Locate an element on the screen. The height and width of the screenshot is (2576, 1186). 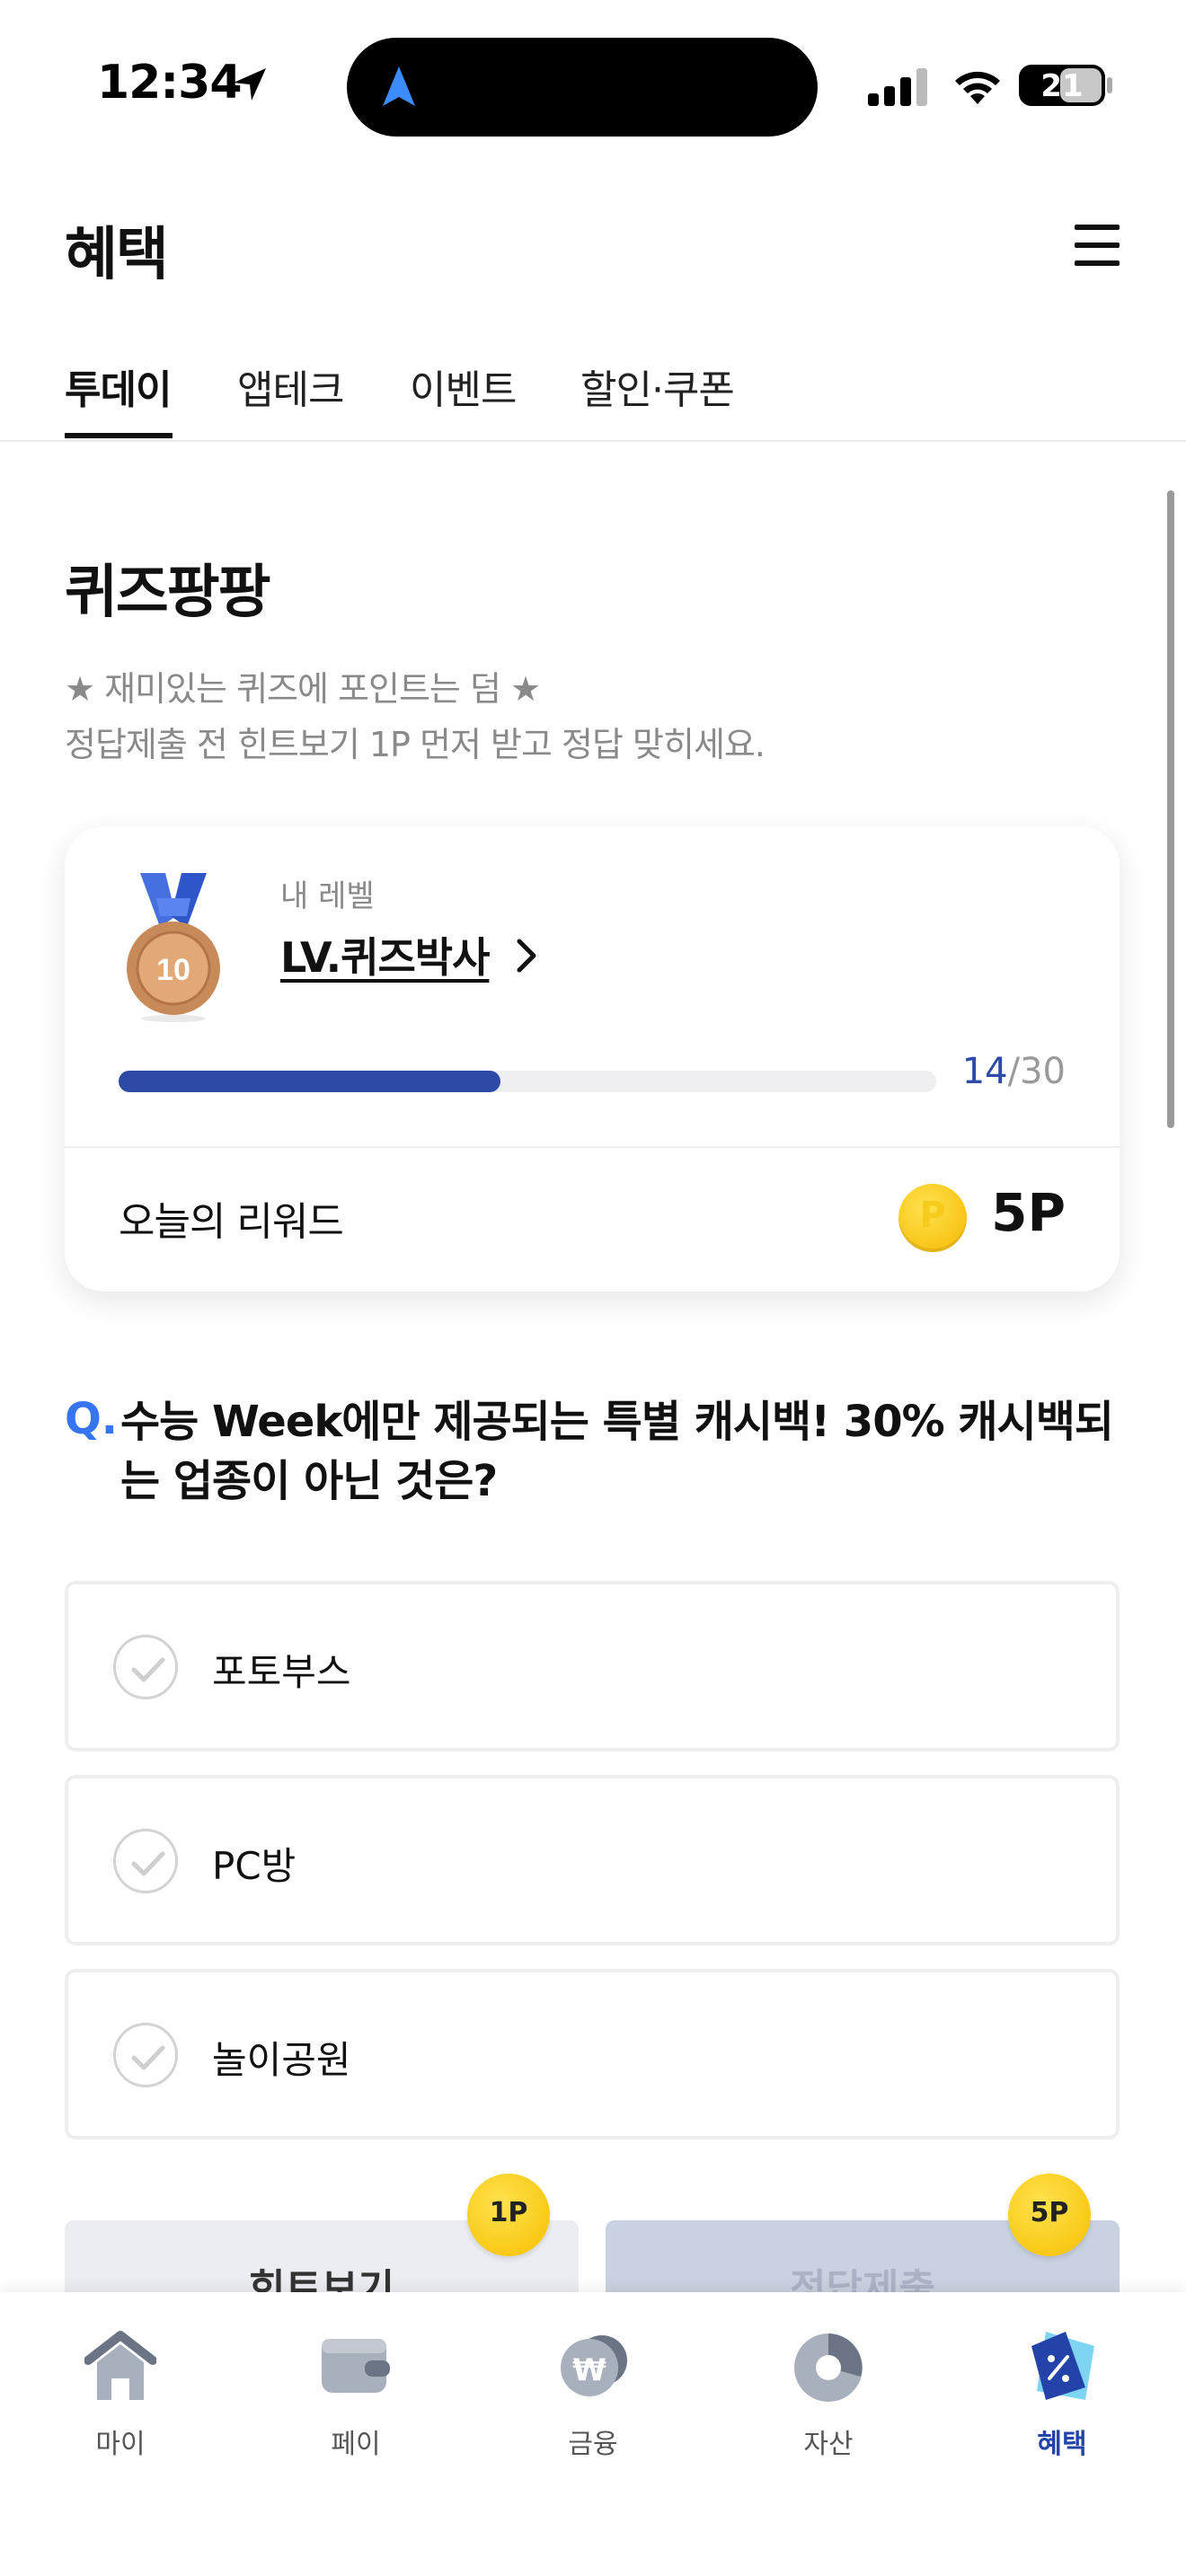
active-tab-indicator is located at coordinates (119, 435).